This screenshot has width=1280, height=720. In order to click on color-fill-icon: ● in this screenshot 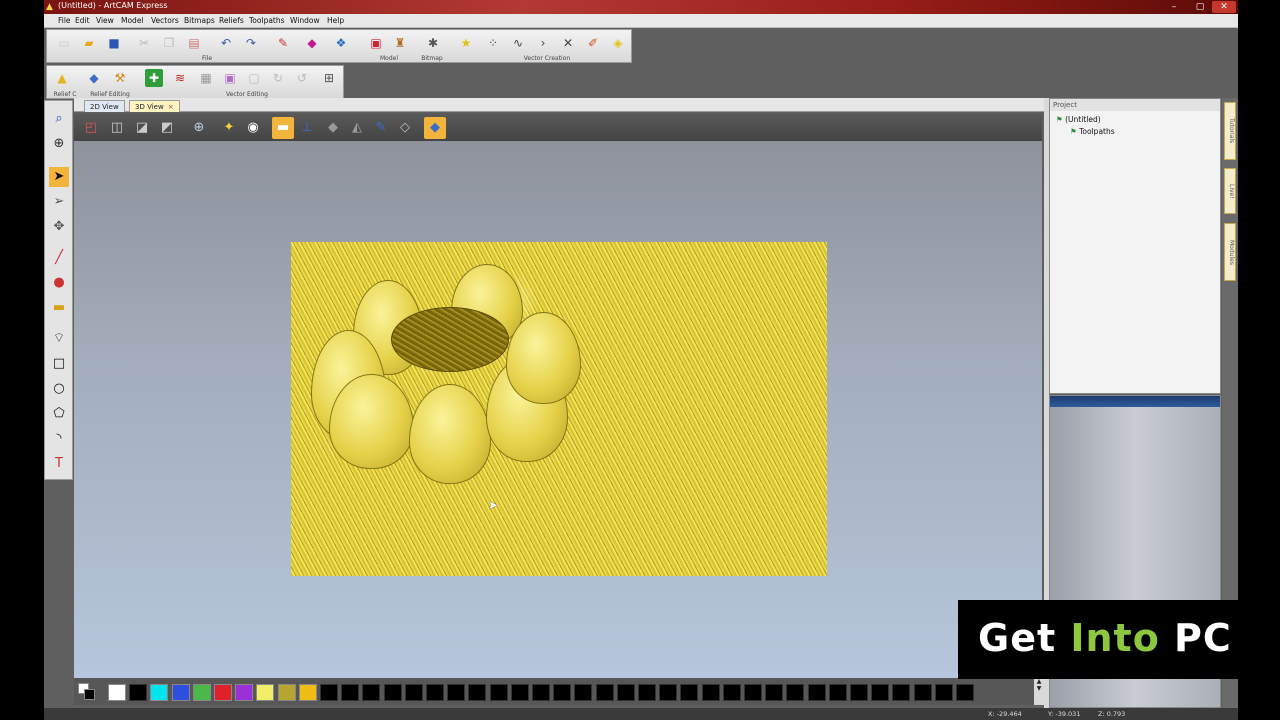, I will do `click(59, 283)`.